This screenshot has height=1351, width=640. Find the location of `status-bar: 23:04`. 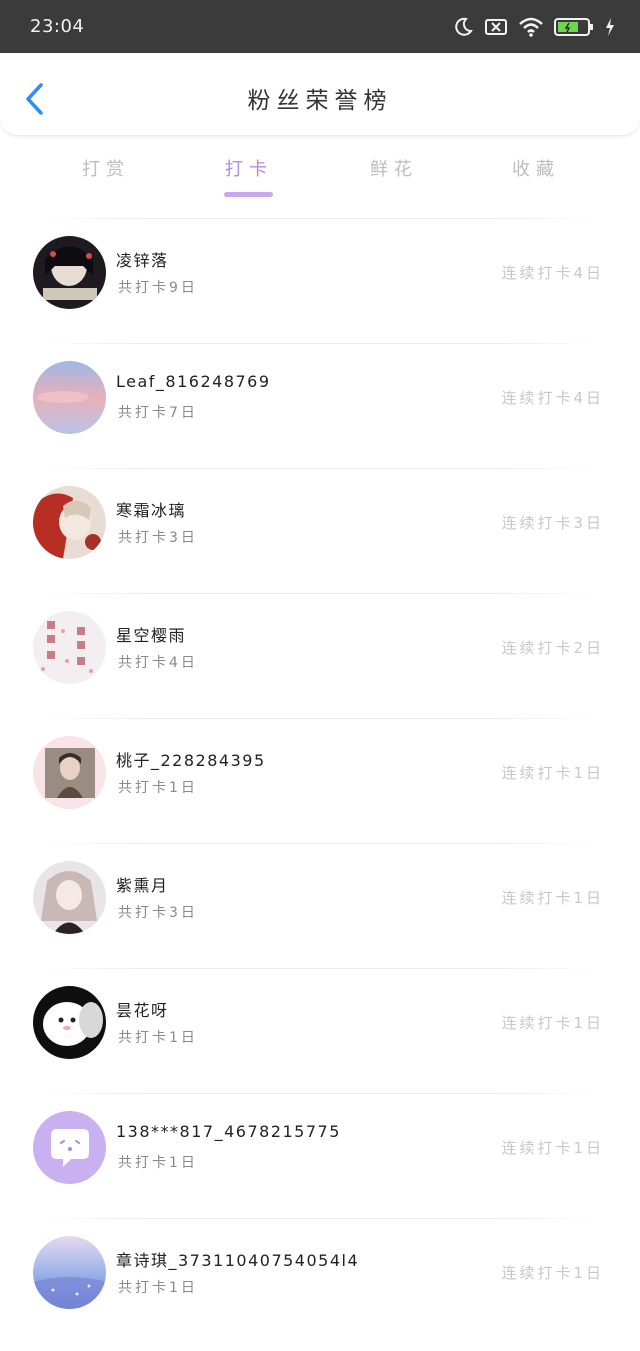

status-bar: 23:04 is located at coordinates (320, 26).